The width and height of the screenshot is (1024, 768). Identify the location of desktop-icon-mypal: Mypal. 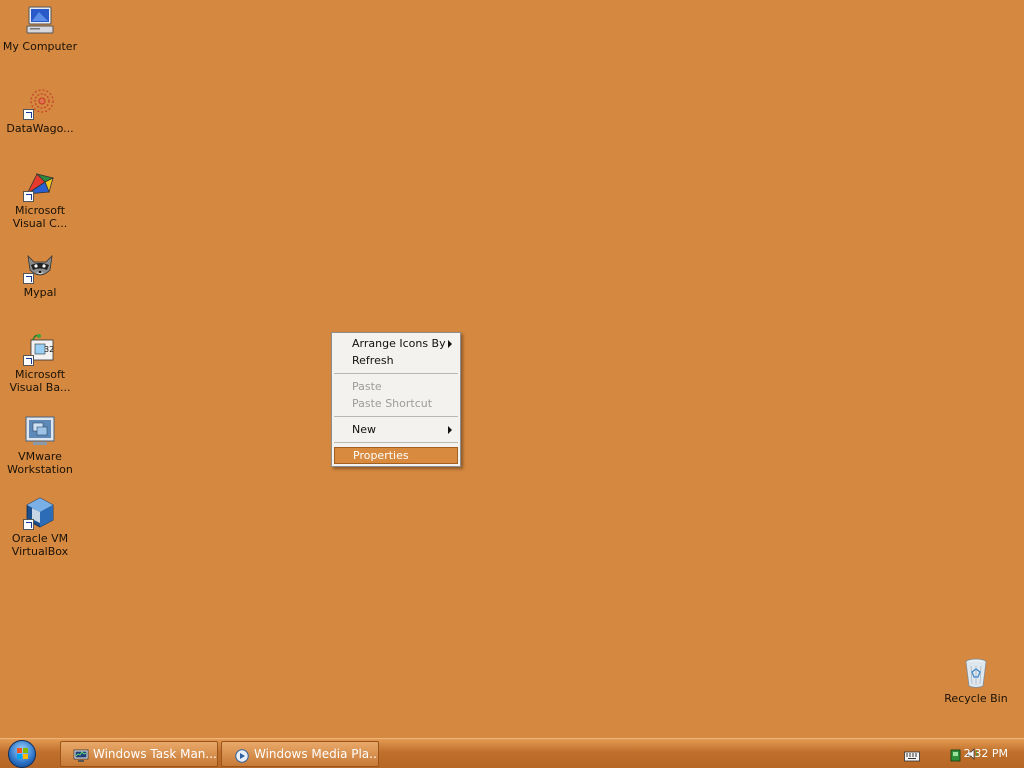
(40, 274).